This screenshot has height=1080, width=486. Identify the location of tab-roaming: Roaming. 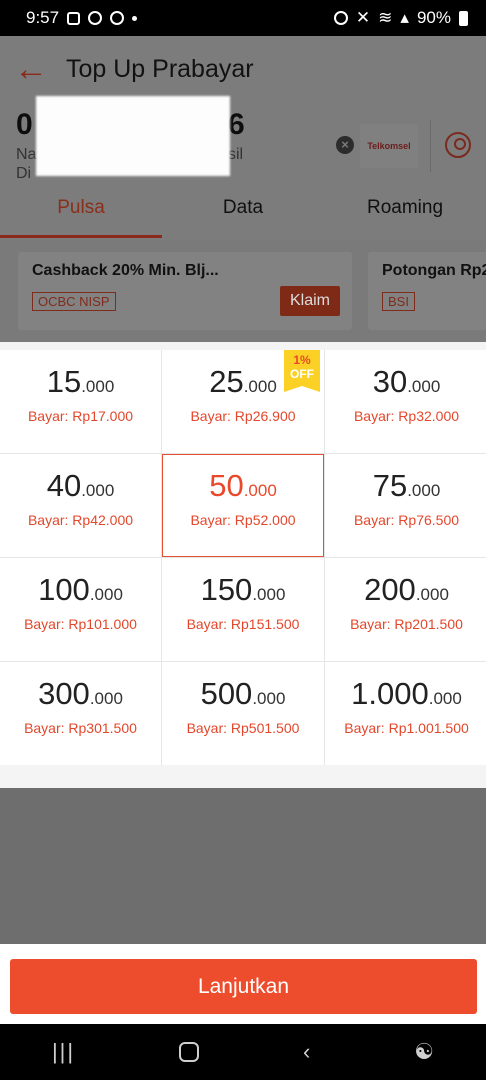
(405, 211).